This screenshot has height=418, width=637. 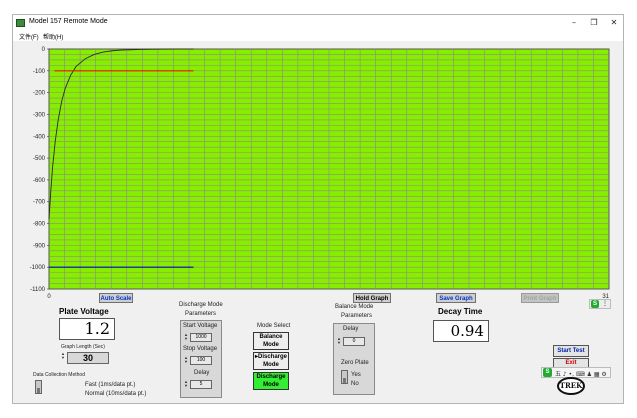 I want to click on fast-option-label: Fast (1ms/data pt.), so click(x=110, y=385).